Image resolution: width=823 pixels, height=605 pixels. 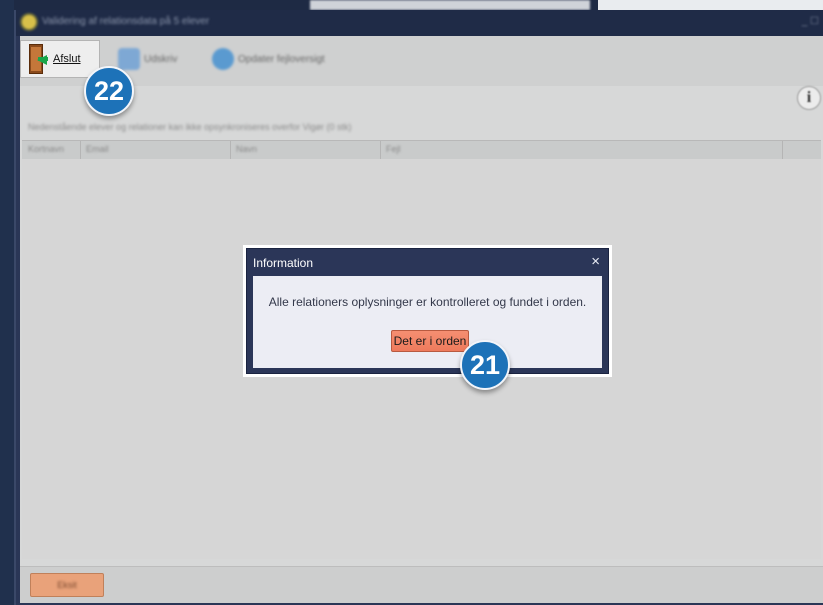 What do you see at coordinates (97, 149) in the screenshot?
I see `column-header-email: Email` at bounding box center [97, 149].